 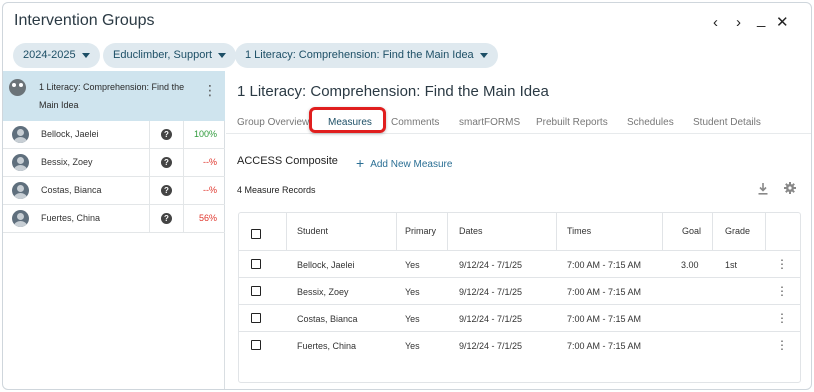 What do you see at coordinates (312, 231) in the screenshot?
I see `column-header-student: Student` at bounding box center [312, 231].